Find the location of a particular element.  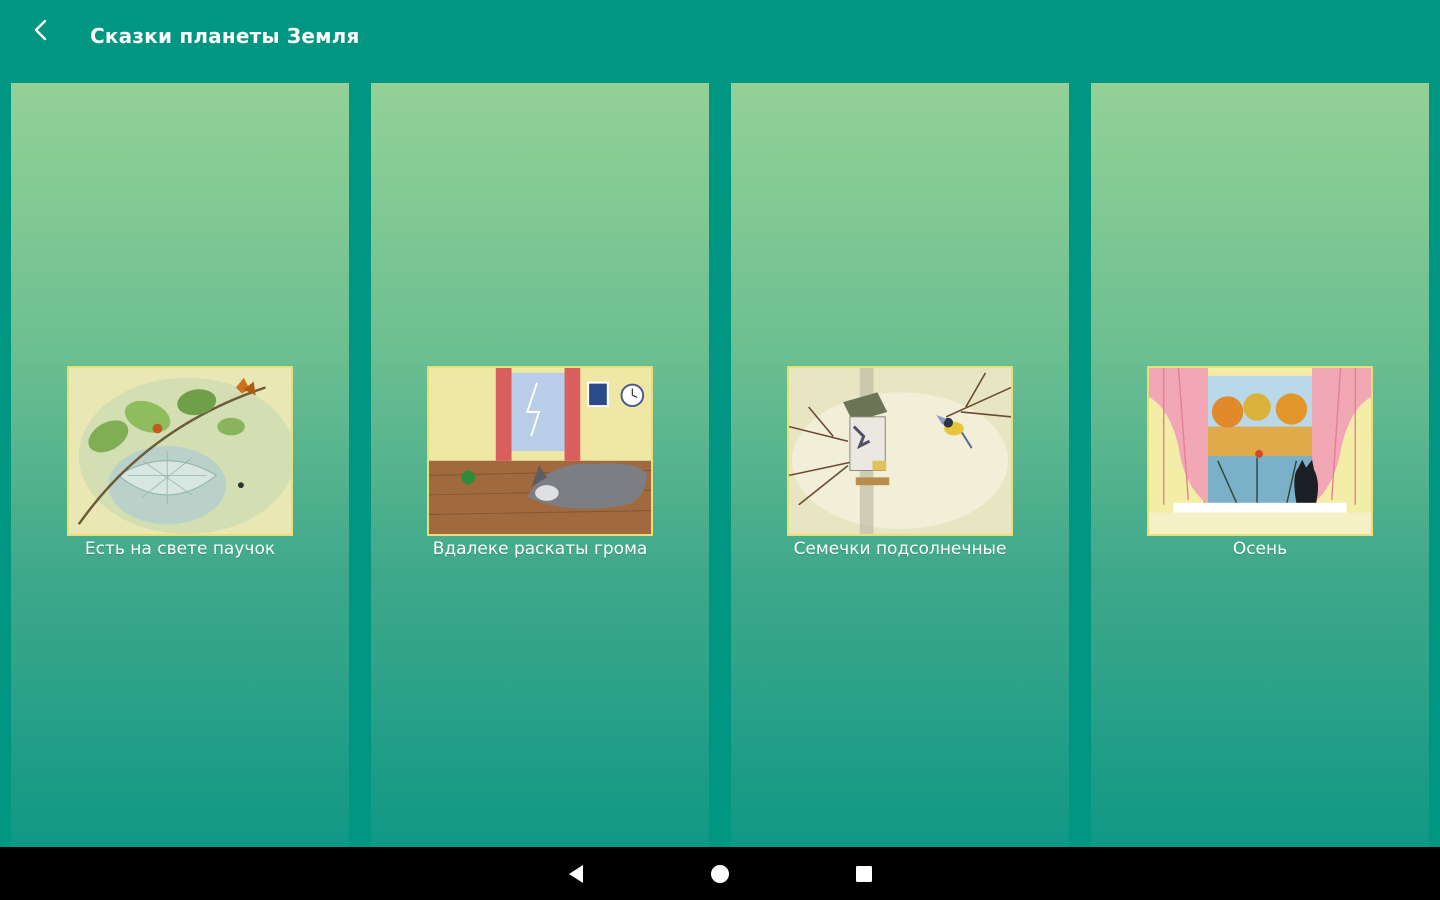

nav-home-button is located at coordinates (720, 874).